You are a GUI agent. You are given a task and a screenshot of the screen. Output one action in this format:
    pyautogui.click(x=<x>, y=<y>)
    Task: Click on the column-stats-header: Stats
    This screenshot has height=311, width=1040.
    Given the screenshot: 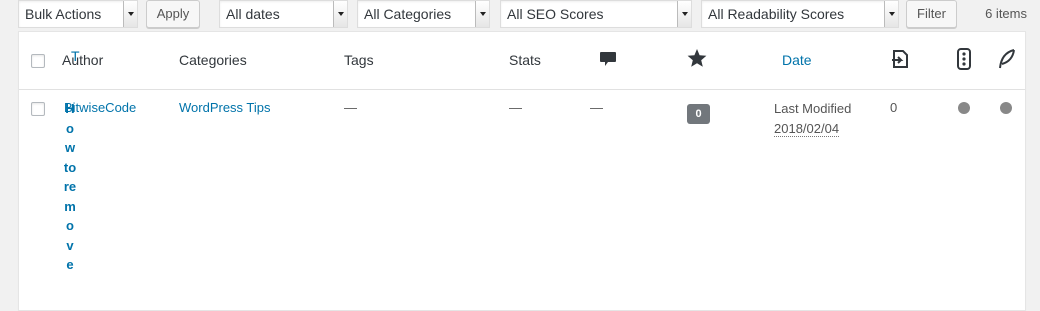 What is the action you would take?
    pyautogui.click(x=525, y=60)
    